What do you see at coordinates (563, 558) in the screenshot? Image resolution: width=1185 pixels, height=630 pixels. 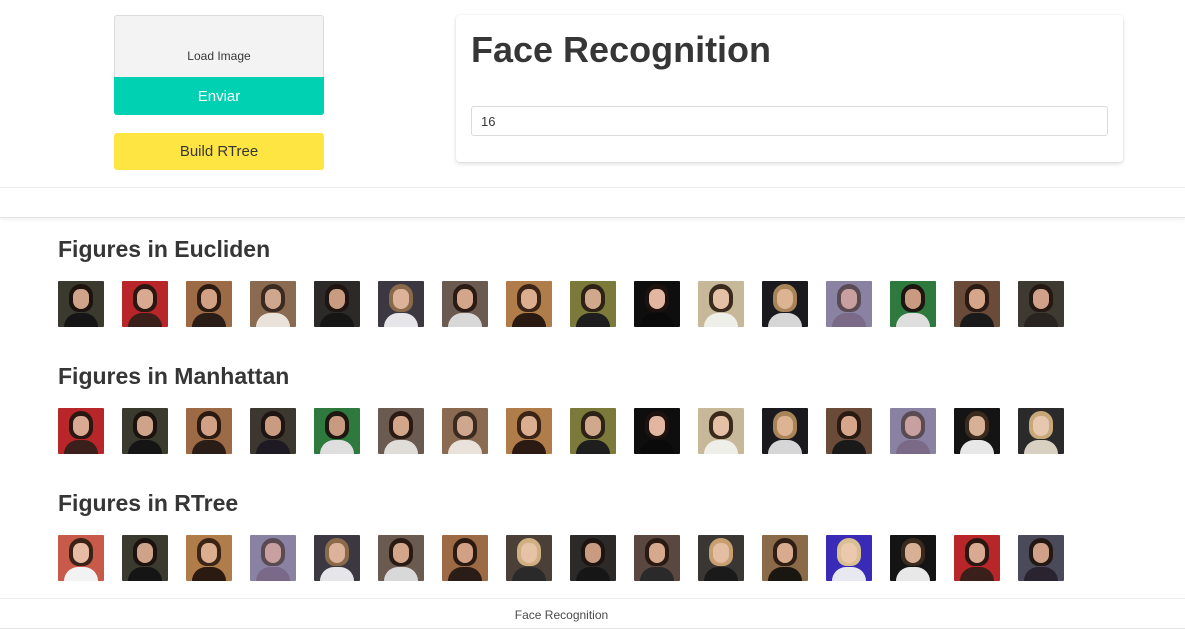 I see `result-row-rtree` at bounding box center [563, 558].